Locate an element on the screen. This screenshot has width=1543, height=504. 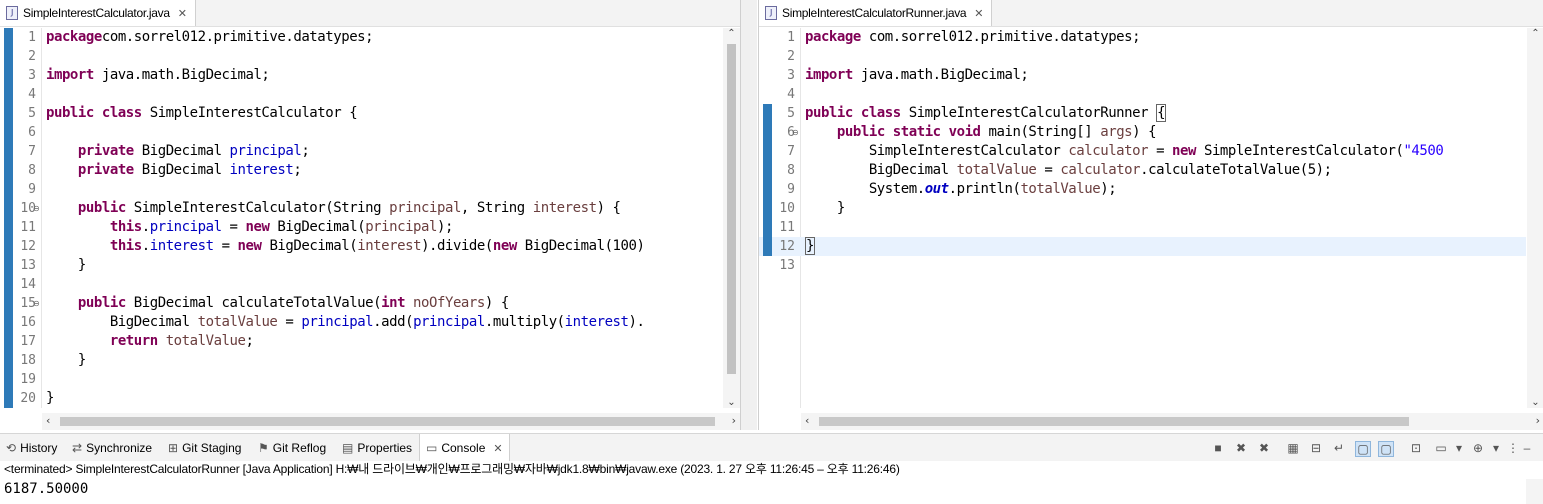
tab-git-staging: ⊞ Git Staging is located at coordinates (204, 448).